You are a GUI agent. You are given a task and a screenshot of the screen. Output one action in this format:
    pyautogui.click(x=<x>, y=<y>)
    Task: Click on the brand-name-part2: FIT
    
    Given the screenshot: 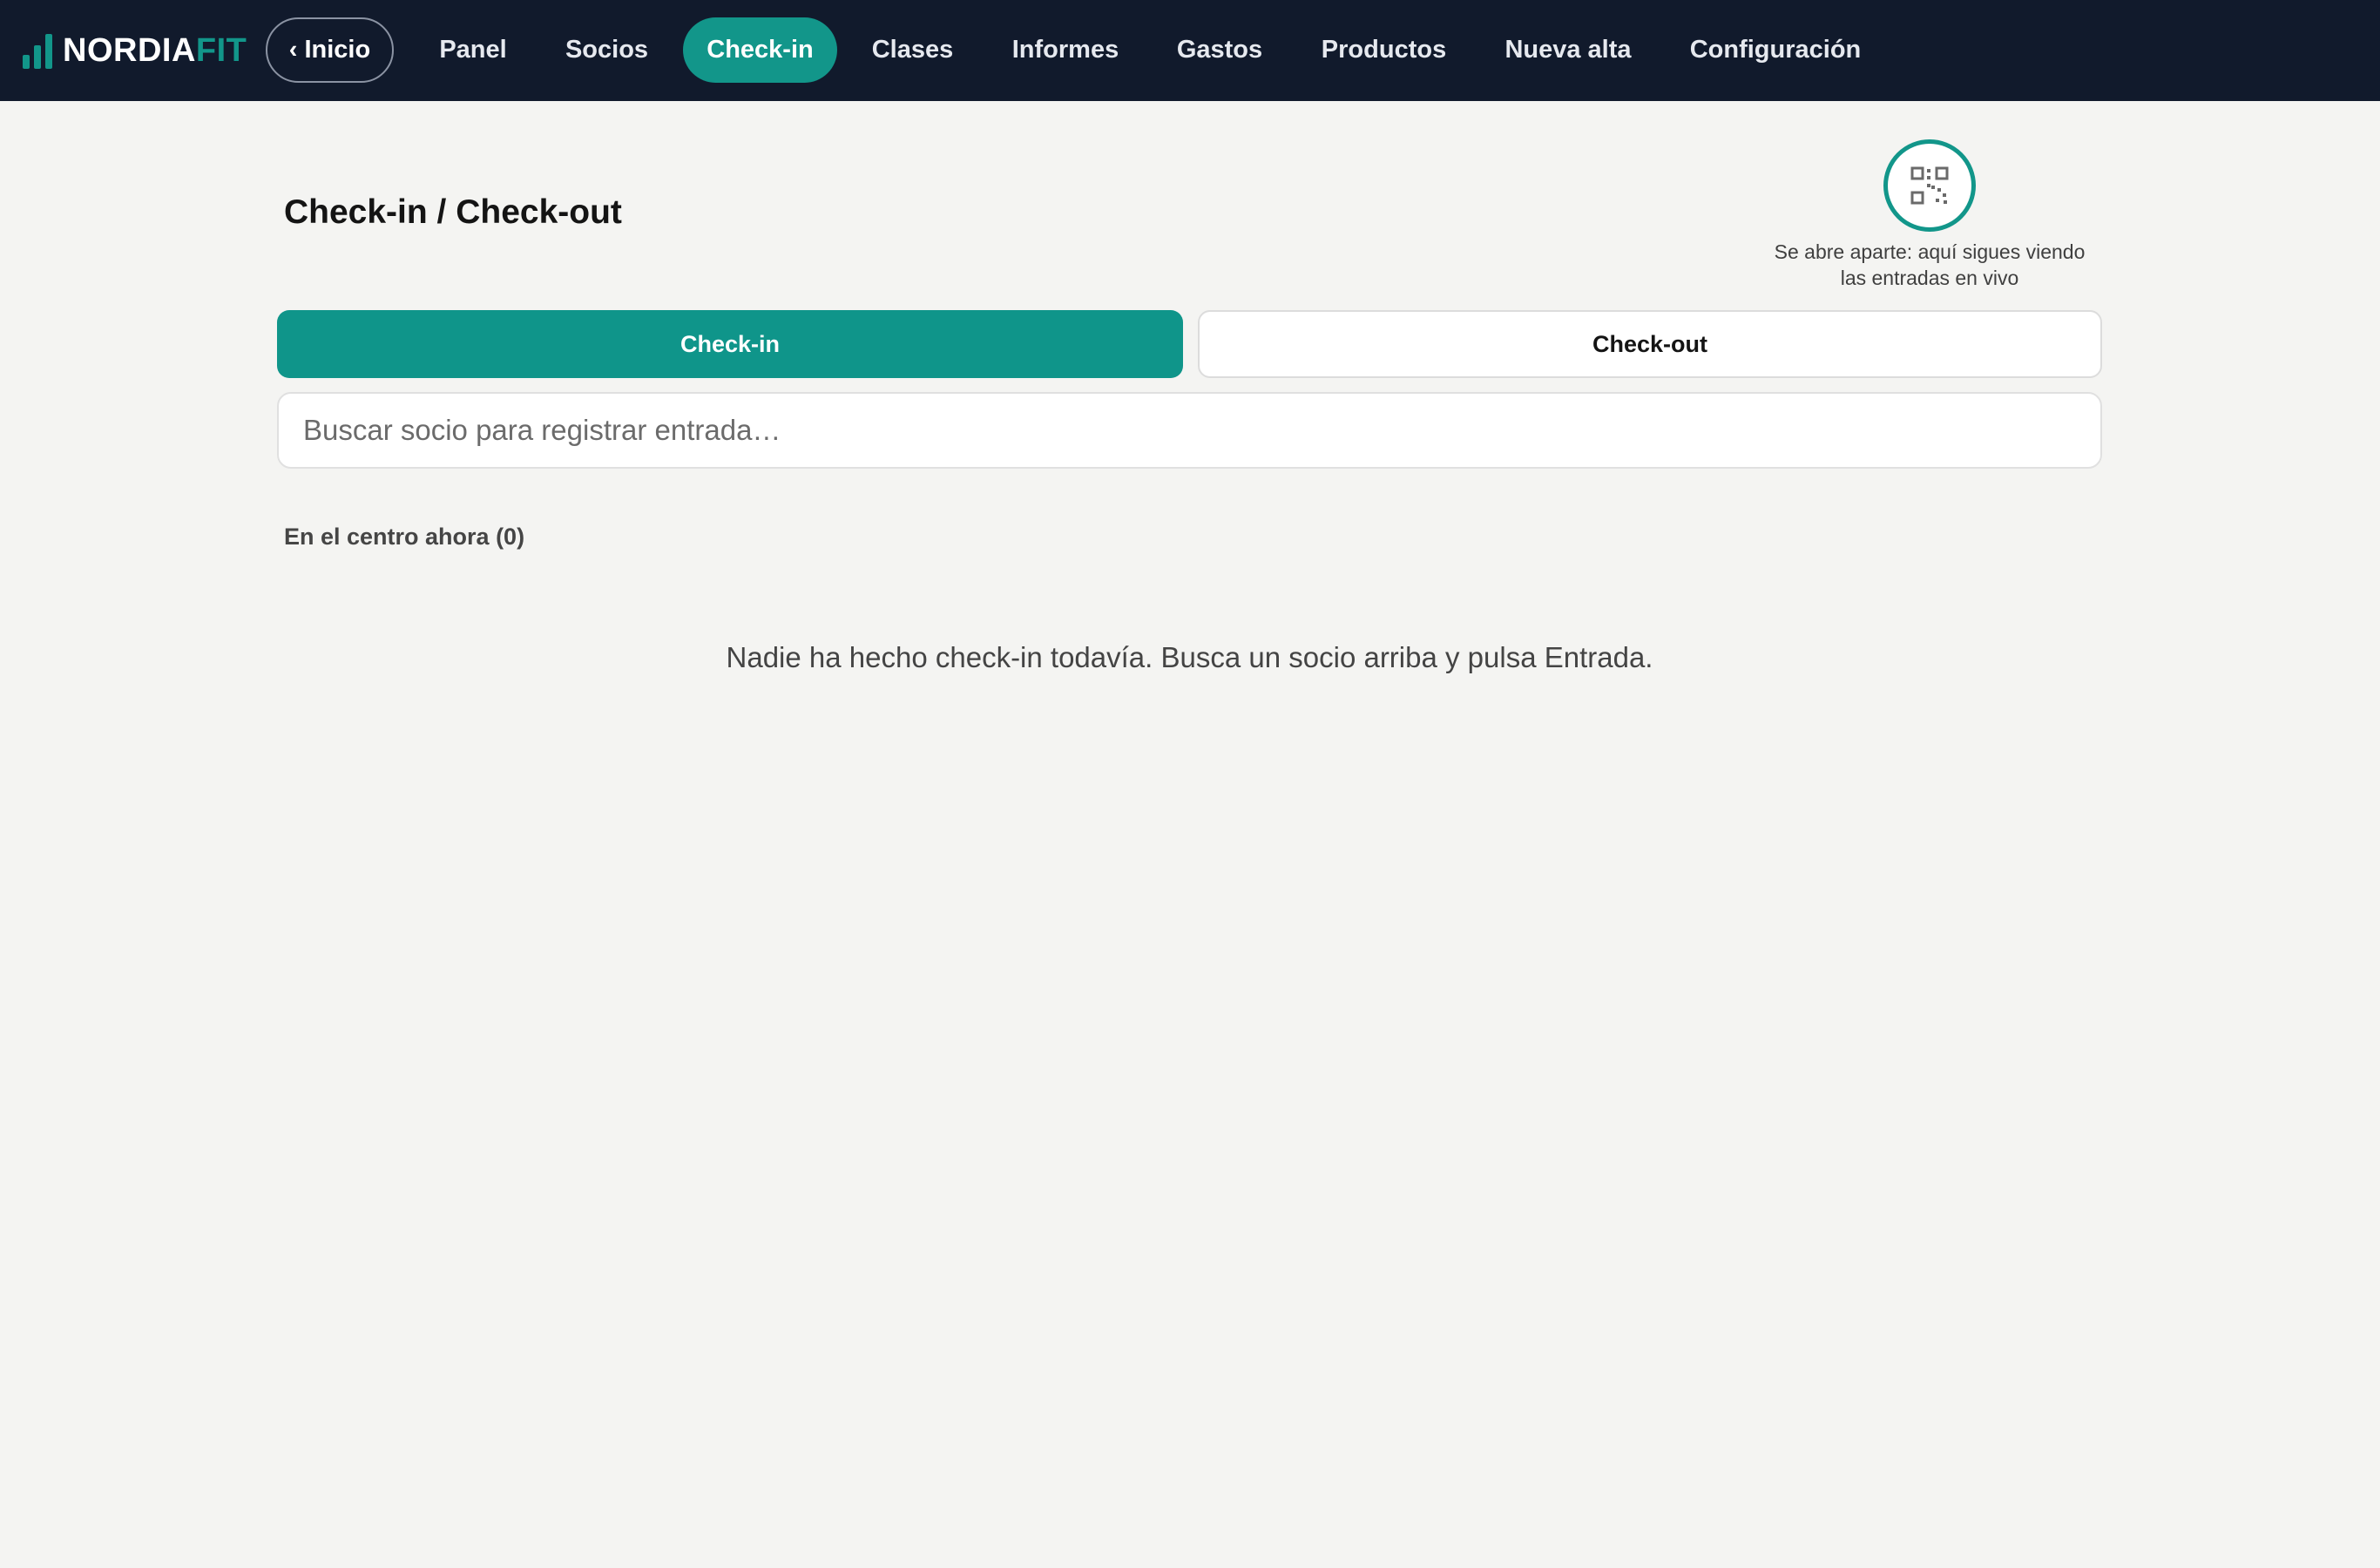 What is the action you would take?
    pyautogui.click(x=221, y=50)
    